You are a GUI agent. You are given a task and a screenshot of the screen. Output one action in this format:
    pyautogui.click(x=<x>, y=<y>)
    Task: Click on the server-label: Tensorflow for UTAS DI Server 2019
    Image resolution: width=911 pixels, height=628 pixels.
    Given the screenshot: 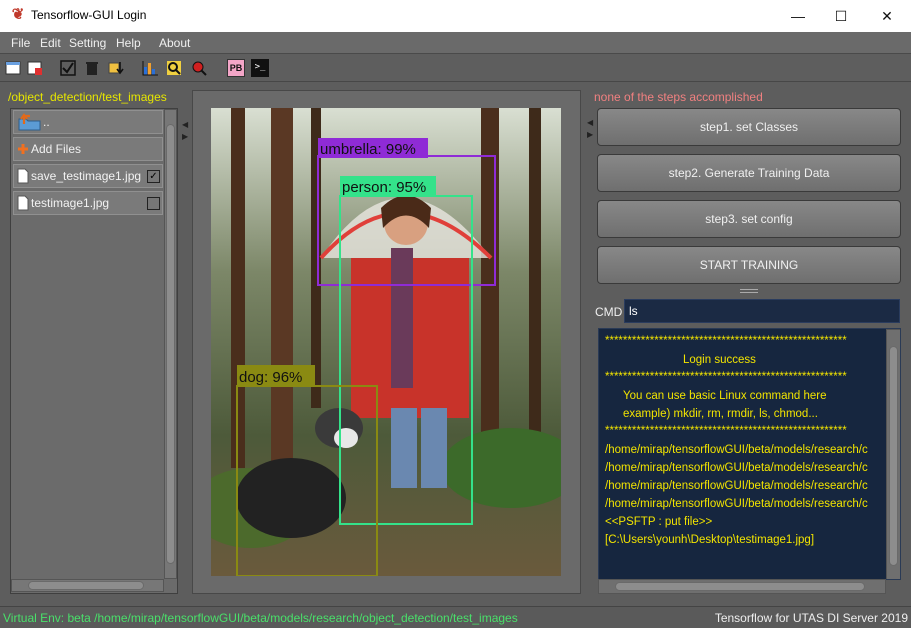 What is the action you would take?
    pyautogui.click(x=811, y=618)
    